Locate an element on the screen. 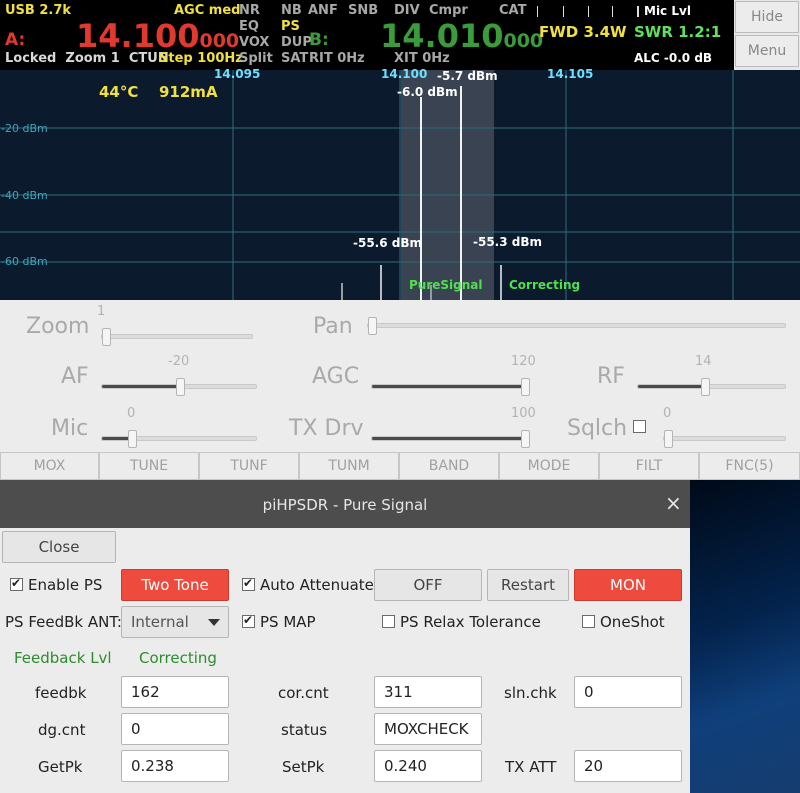  desktop-background is located at coordinates (745, 636).